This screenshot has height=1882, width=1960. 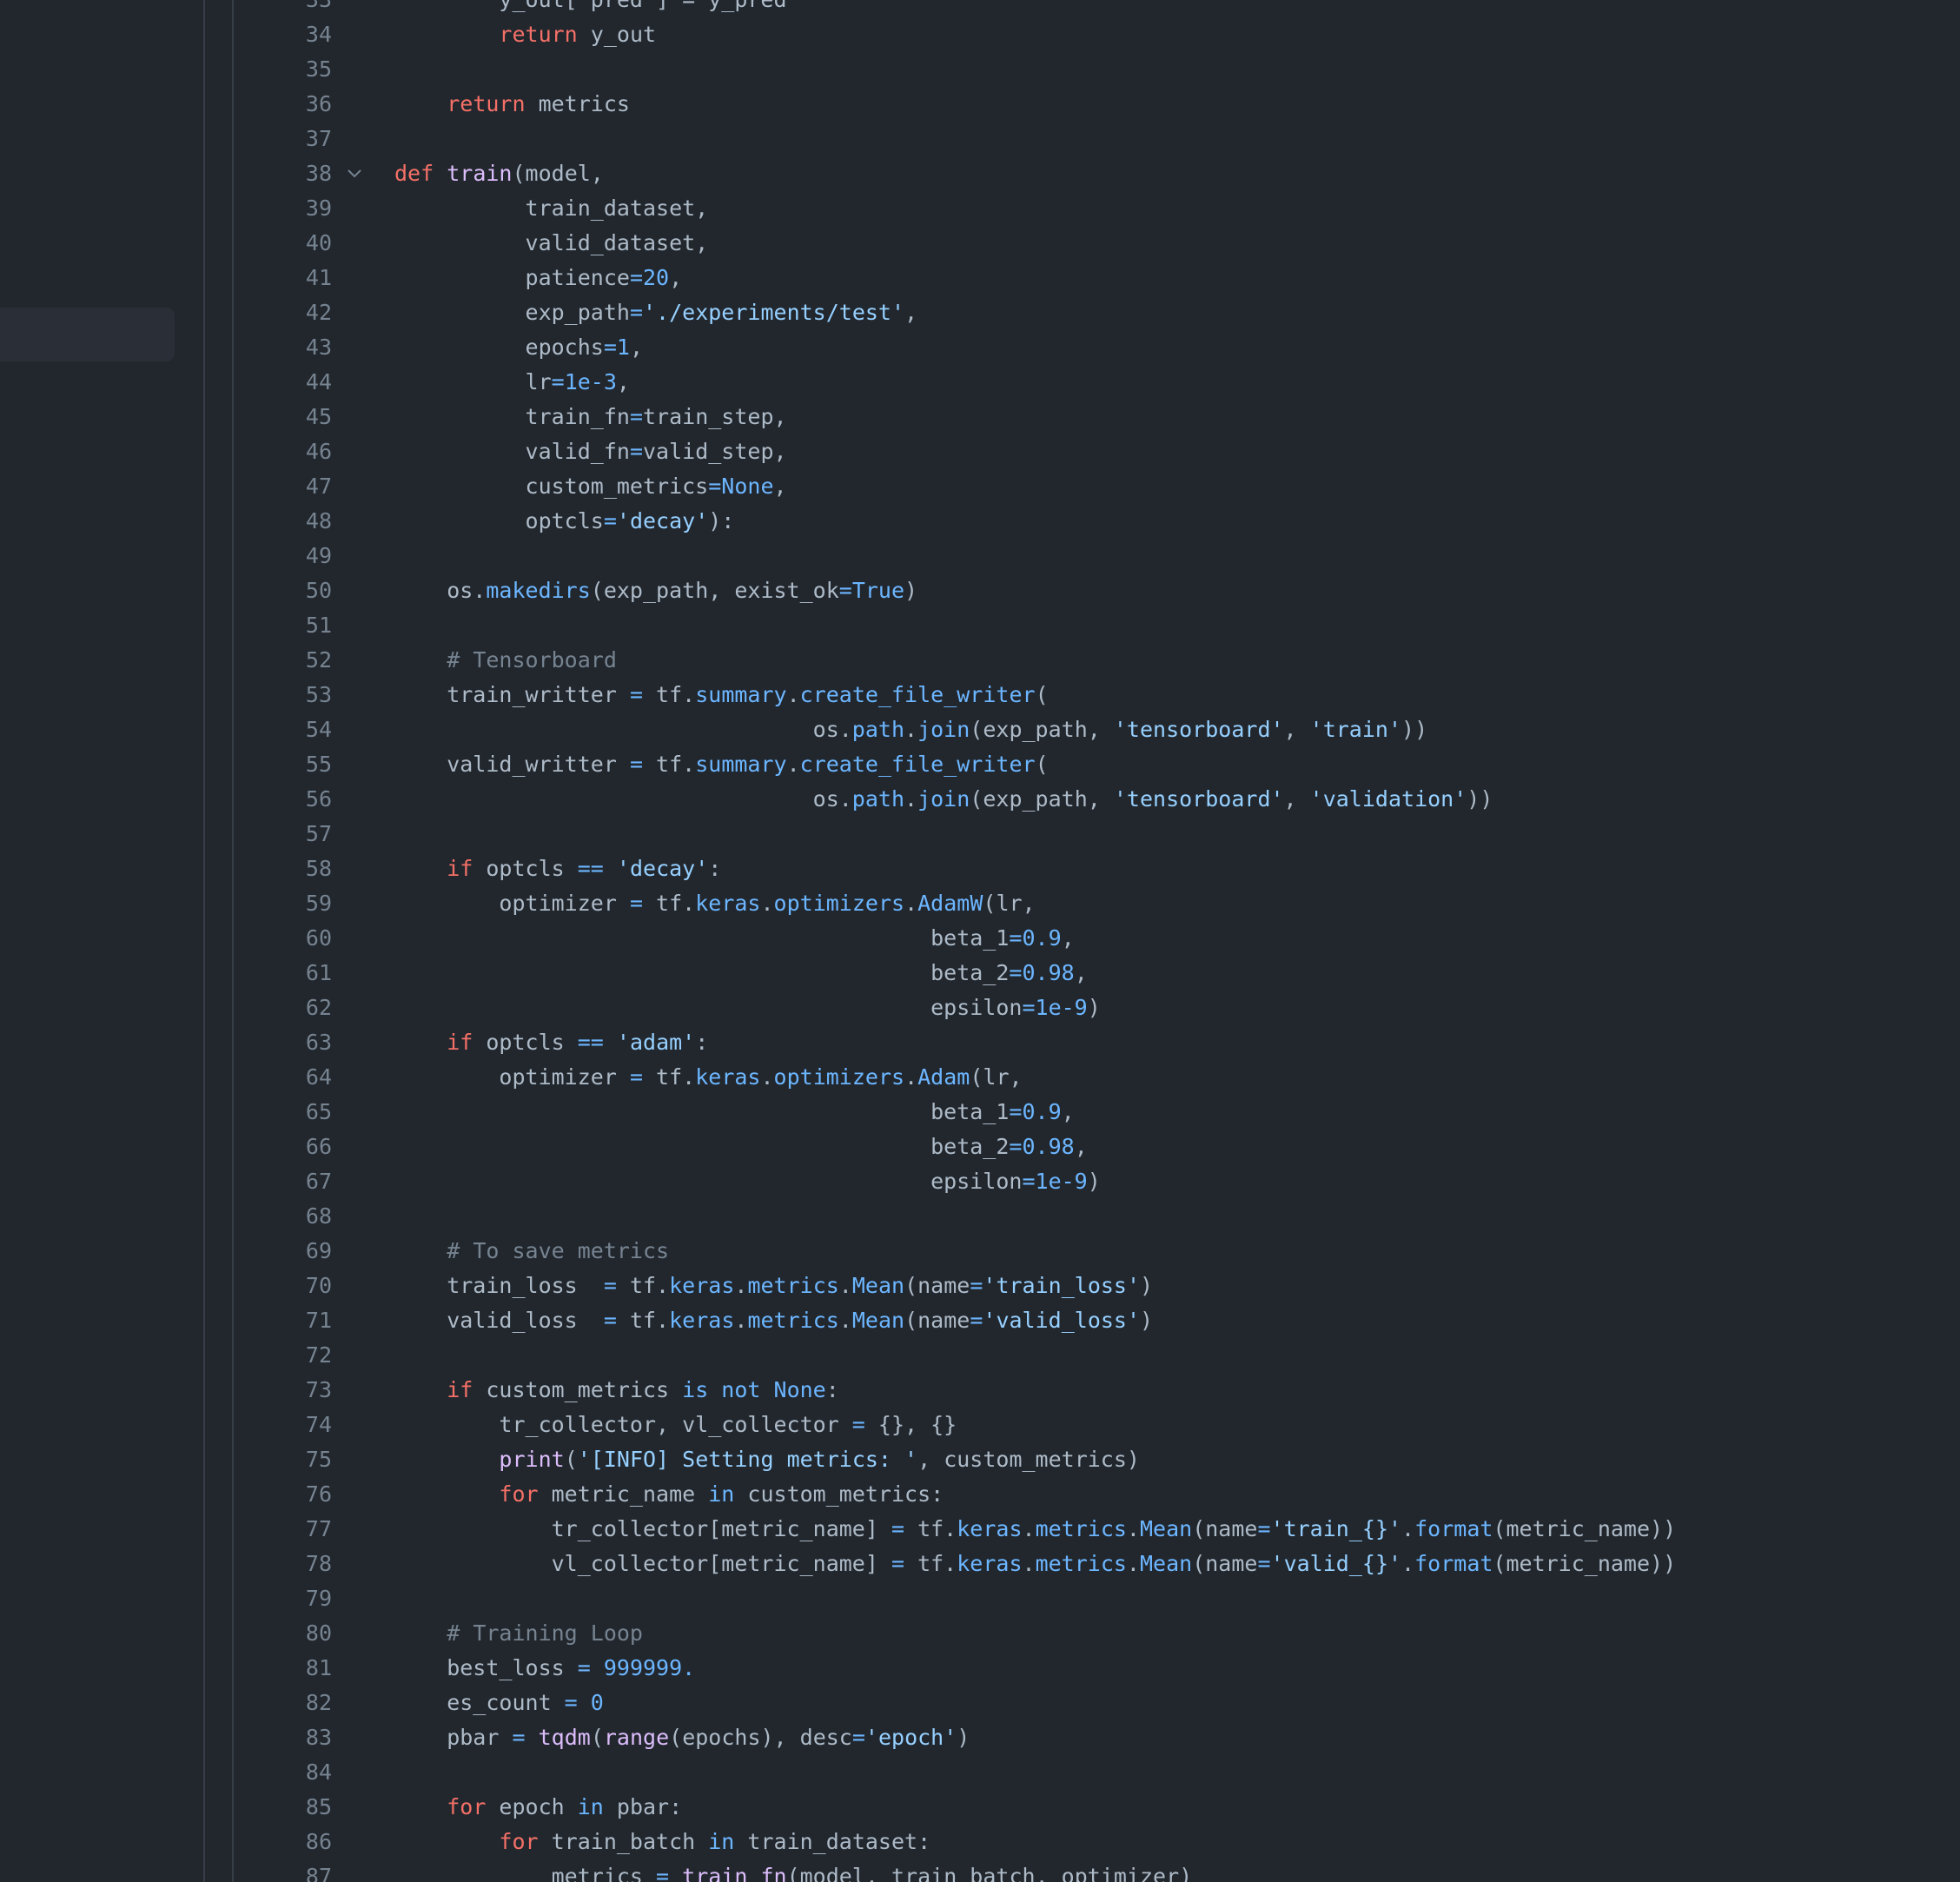 What do you see at coordinates (839, 1494) in the screenshot?
I see `code-token: custom_metrics:` at bounding box center [839, 1494].